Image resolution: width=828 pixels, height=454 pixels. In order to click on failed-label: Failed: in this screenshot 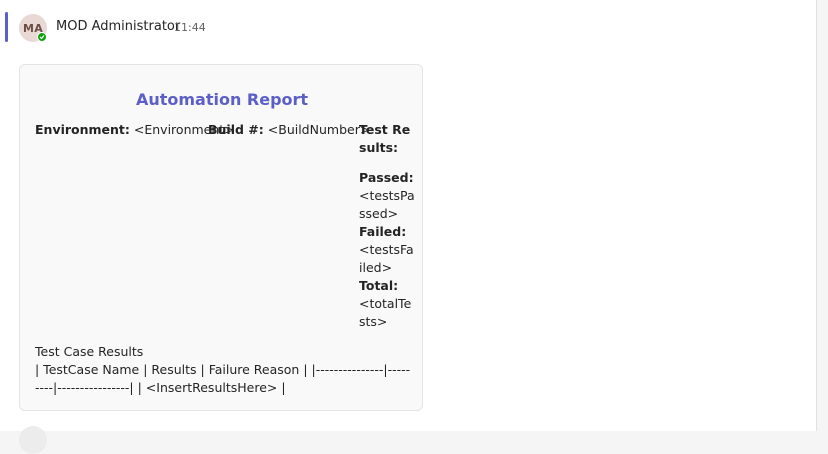, I will do `click(383, 231)`.